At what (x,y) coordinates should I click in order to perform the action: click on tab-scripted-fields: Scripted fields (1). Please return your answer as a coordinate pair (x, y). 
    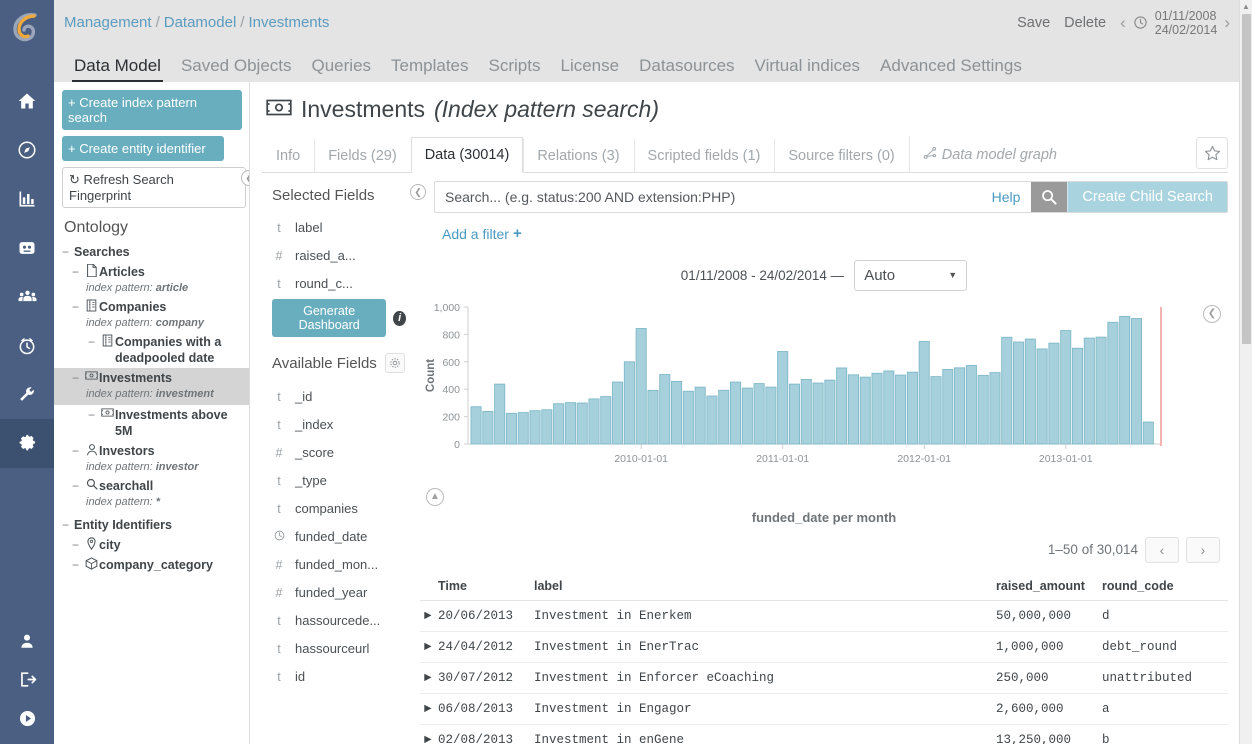
    Looking at the image, I should click on (704, 155).